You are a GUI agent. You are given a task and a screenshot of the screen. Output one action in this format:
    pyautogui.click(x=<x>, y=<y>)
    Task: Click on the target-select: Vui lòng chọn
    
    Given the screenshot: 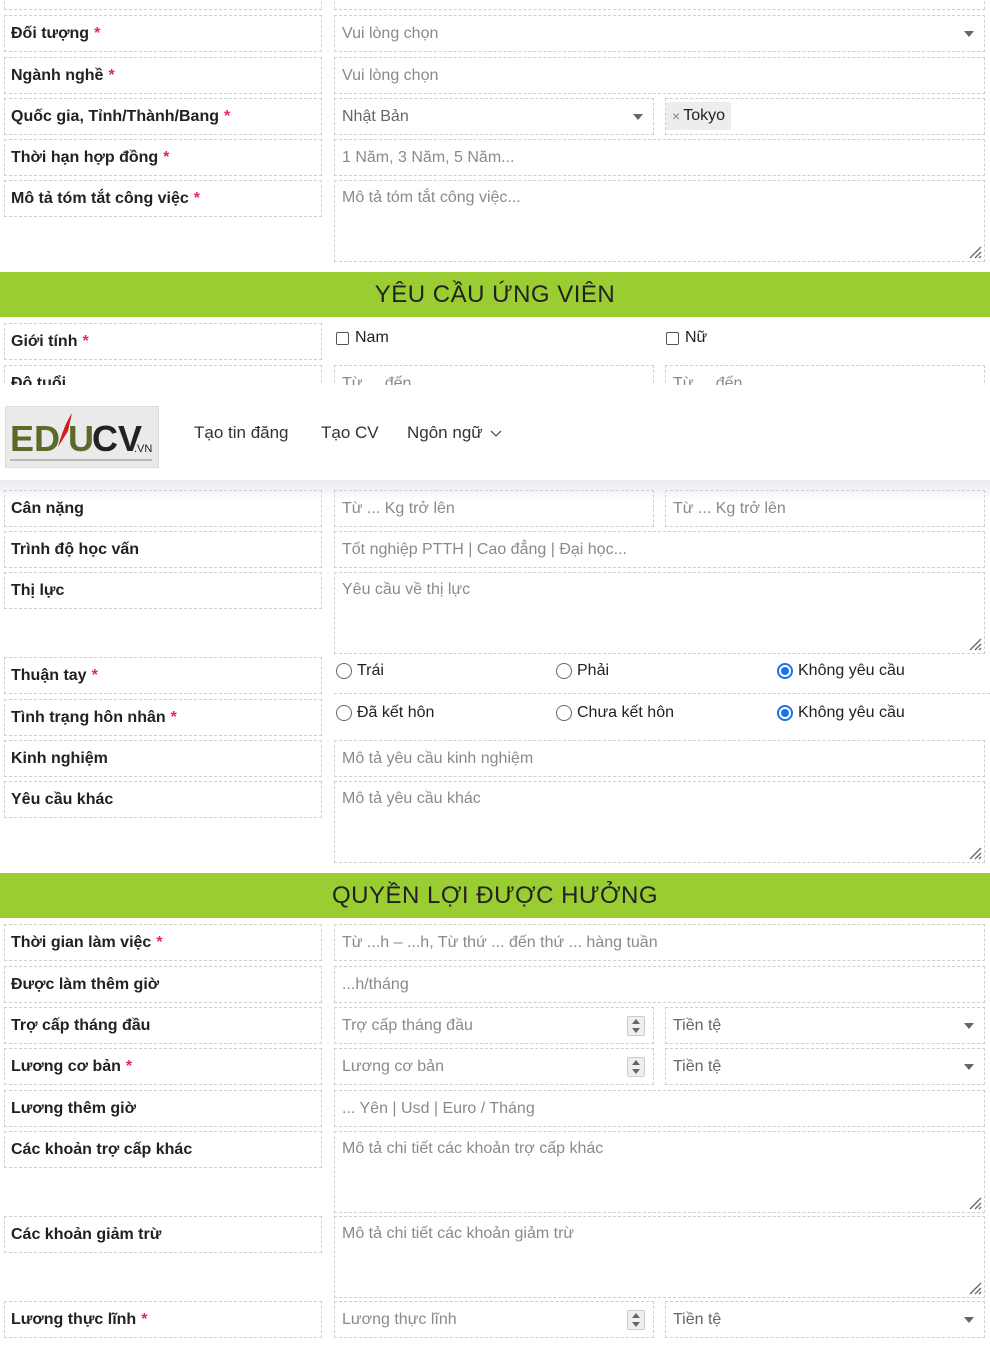 What is the action you would take?
    pyautogui.click(x=659, y=33)
    